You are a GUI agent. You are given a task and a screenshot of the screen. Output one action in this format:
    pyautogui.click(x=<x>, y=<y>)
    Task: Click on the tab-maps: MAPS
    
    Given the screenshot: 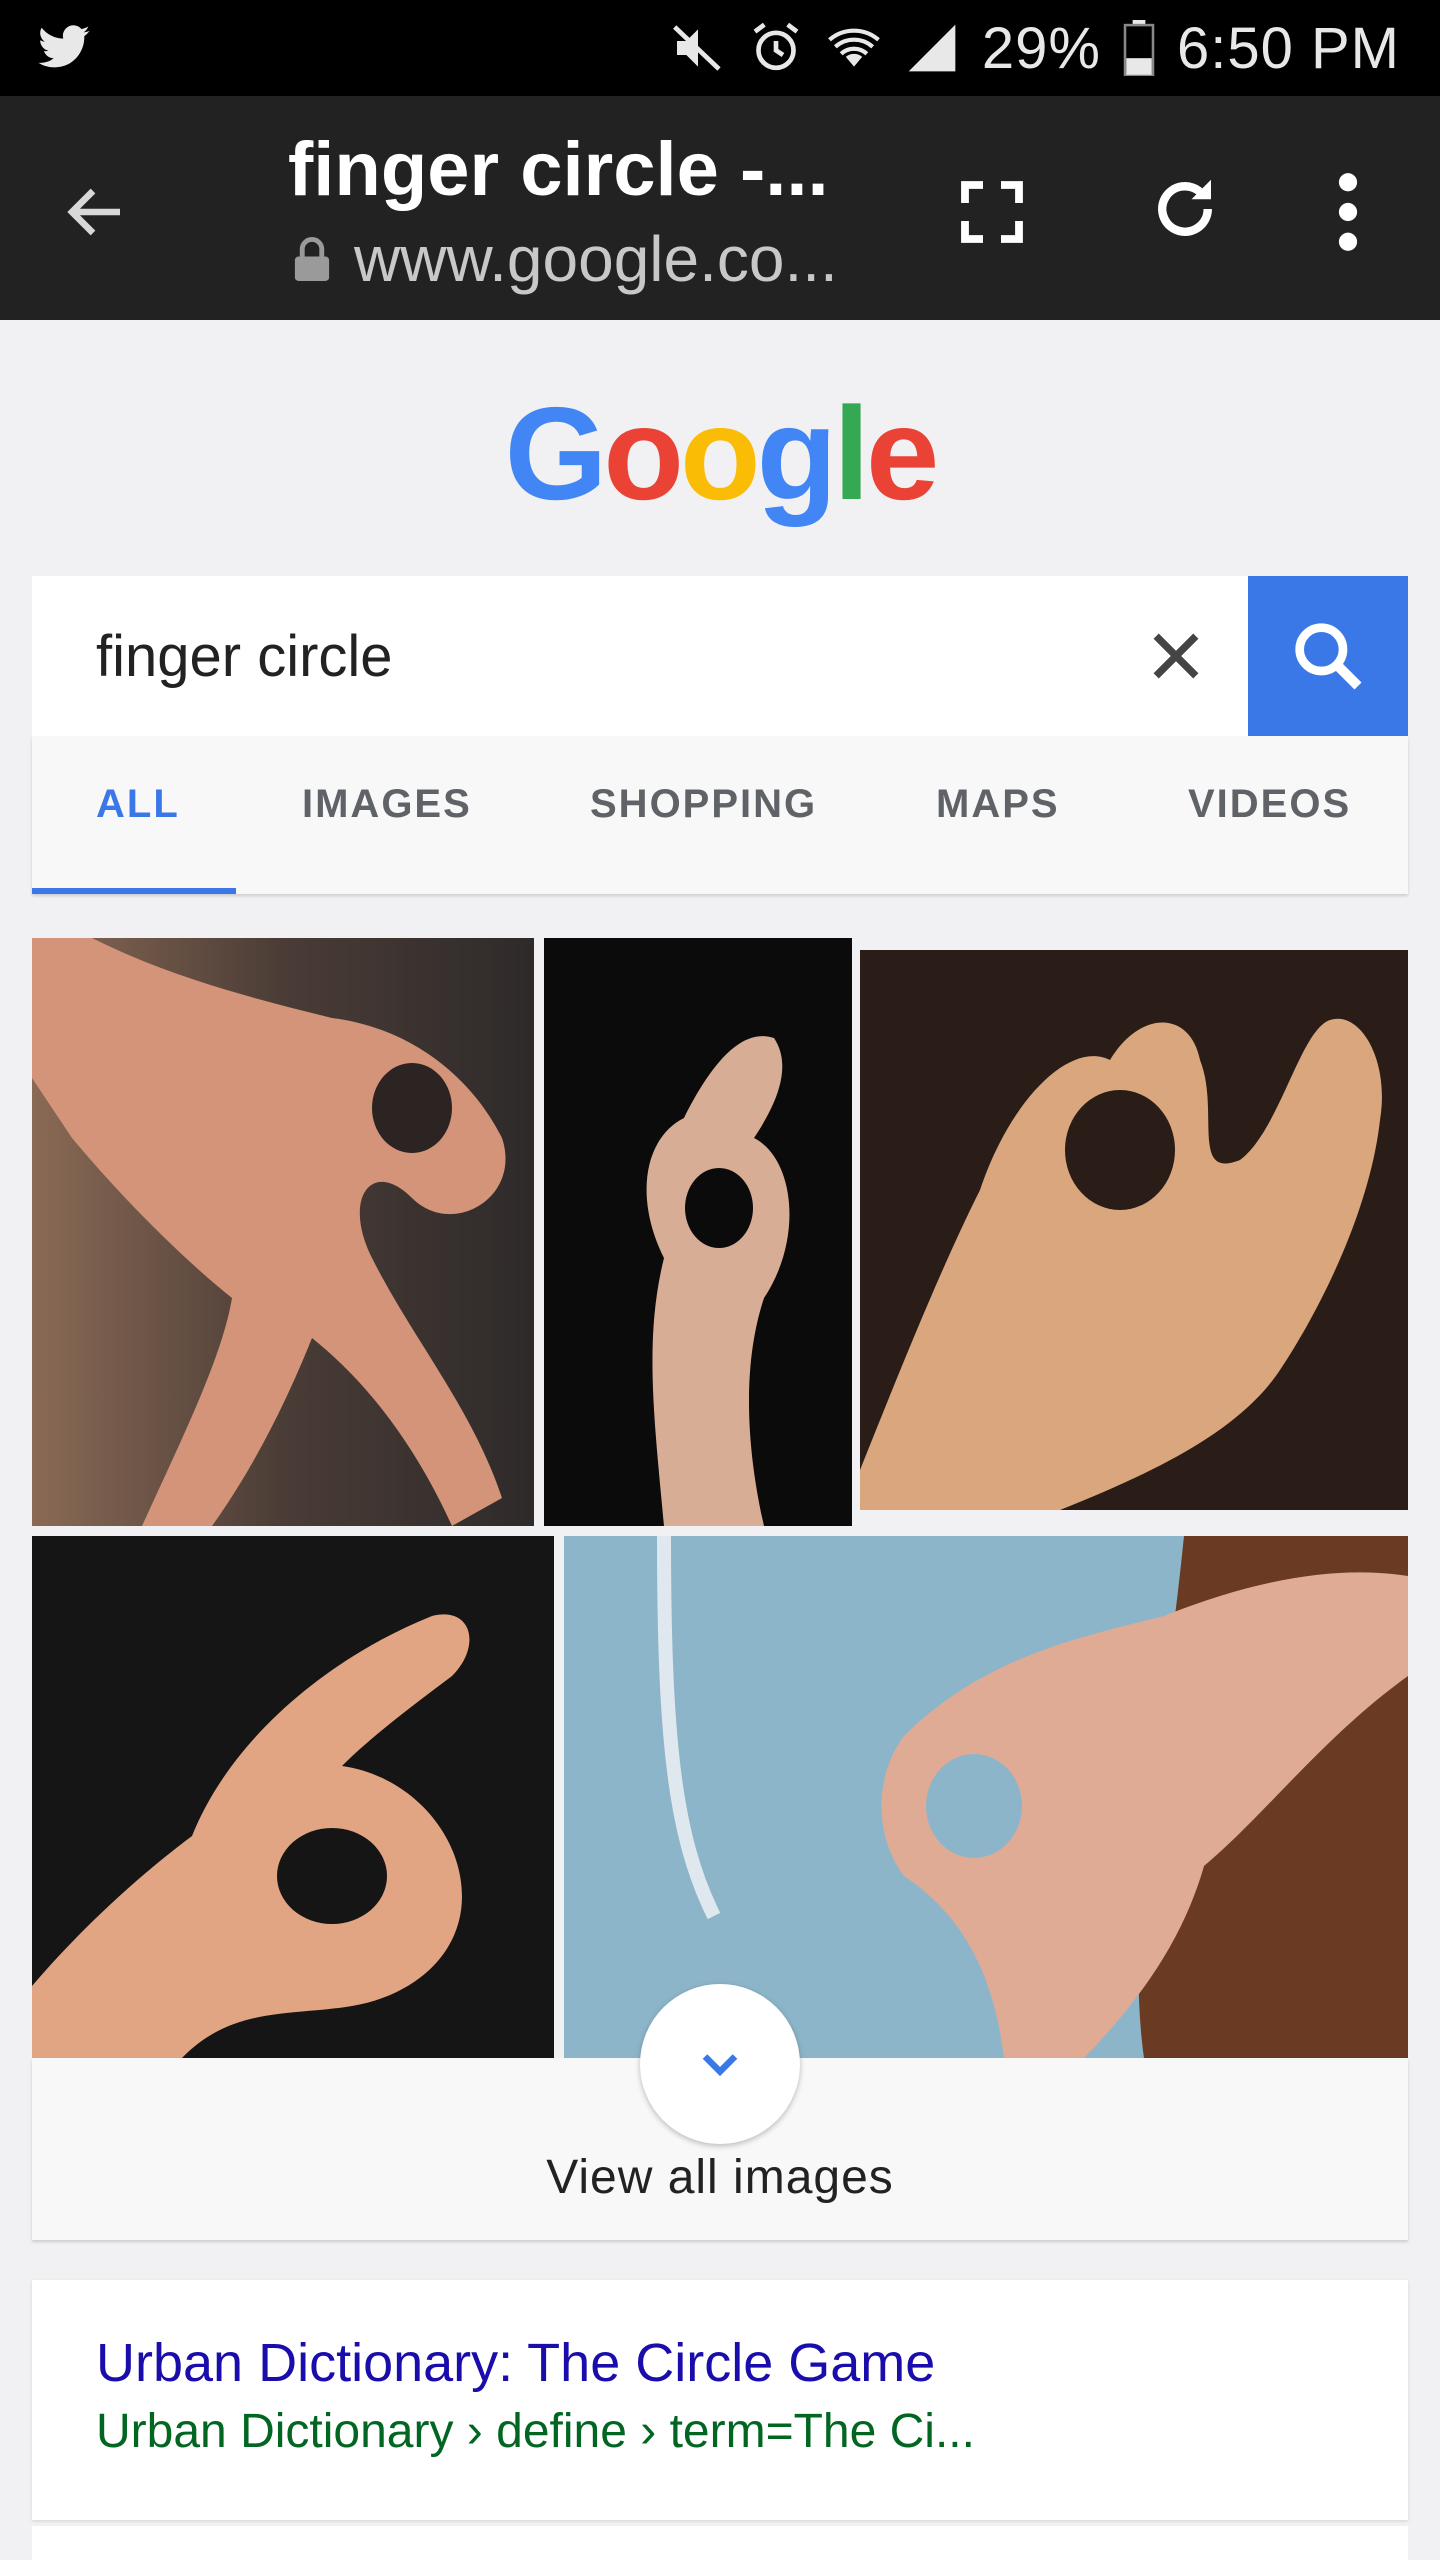 What is the action you would take?
    pyautogui.click(x=998, y=804)
    